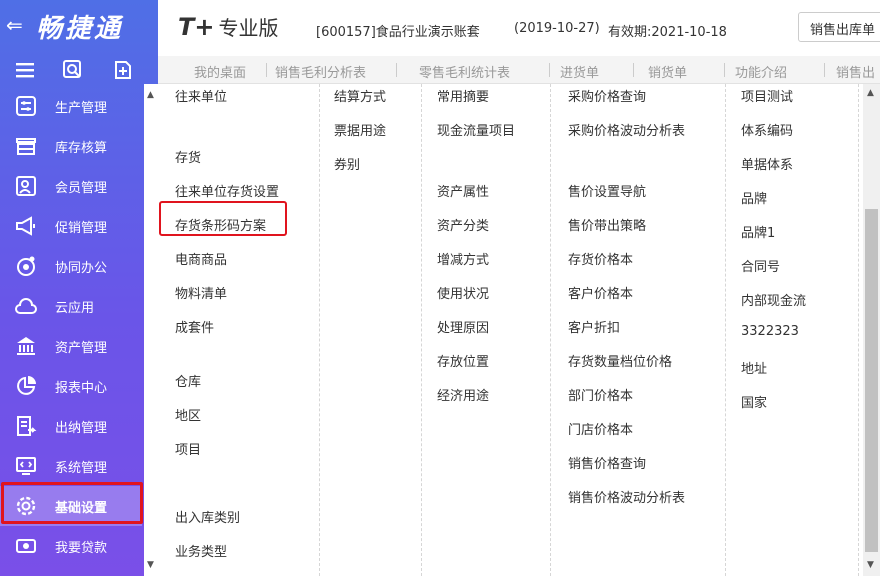  Describe the element at coordinates (463, 394) in the screenshot. I see `settings-link-col3-8: 经济用途` at that location.